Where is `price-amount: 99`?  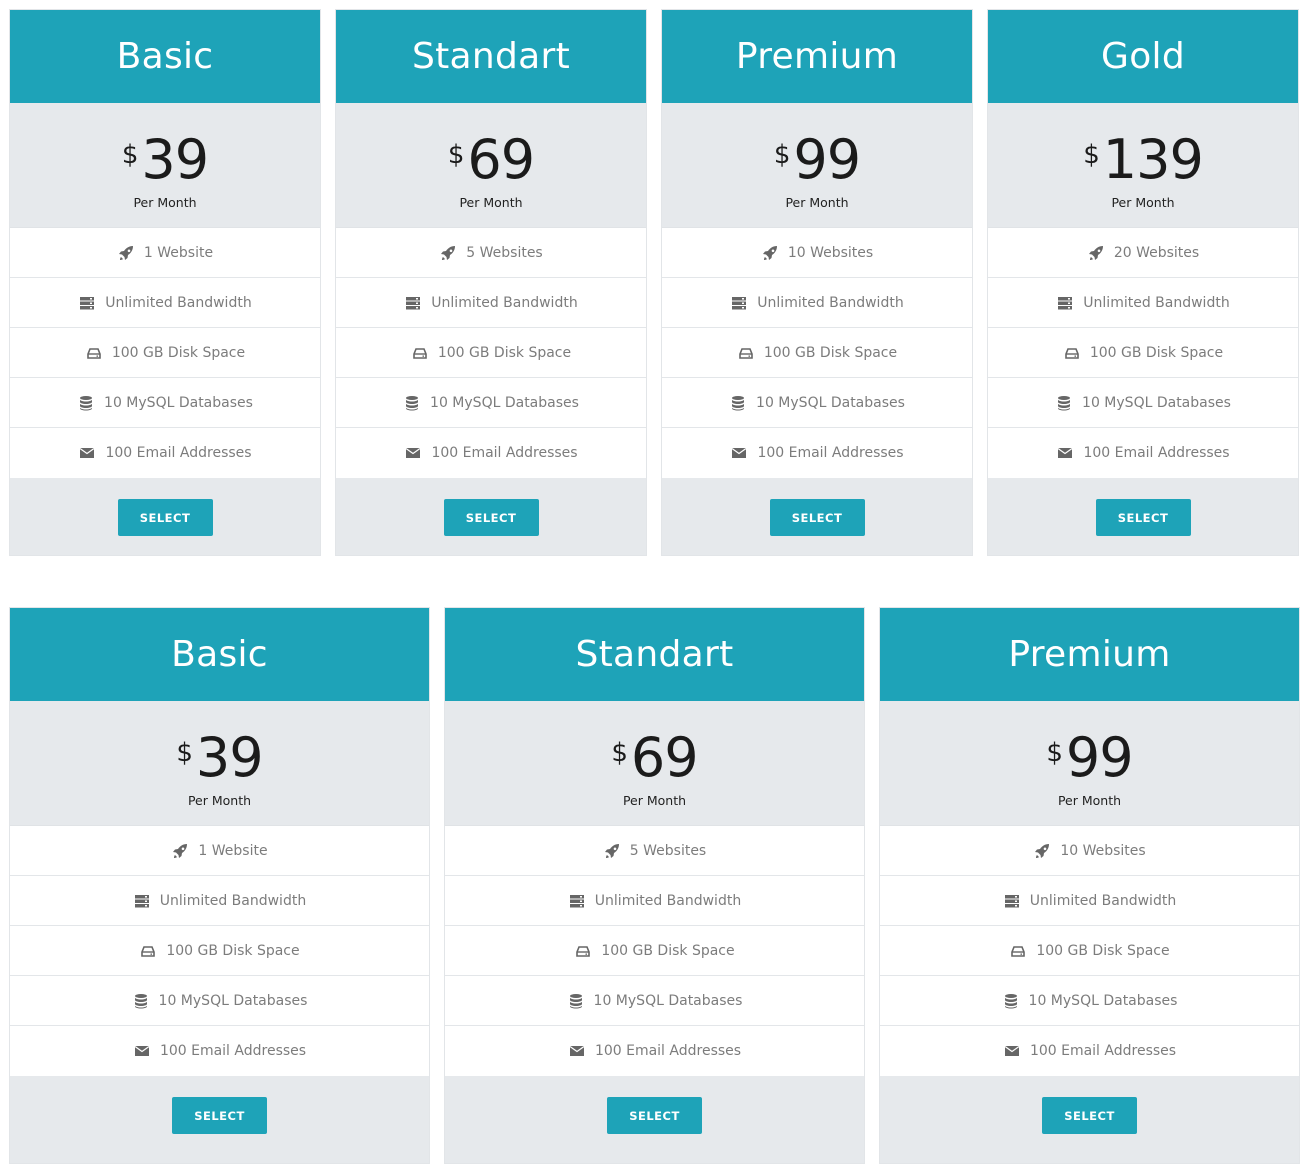
price-amount: 99 is located at coordinates (827, 159).